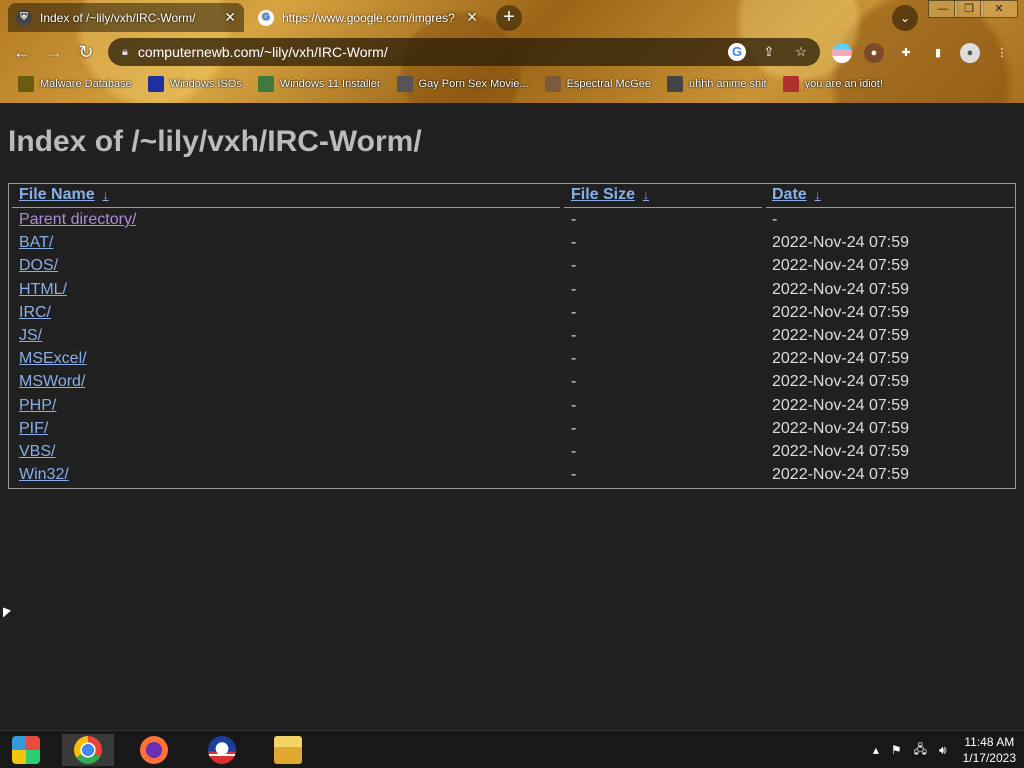 The height and width of the screenshot is (768, 1024). I want to click on page-title: Index of /~lily/vxh/IRC-Worm/, so click(215, 141).